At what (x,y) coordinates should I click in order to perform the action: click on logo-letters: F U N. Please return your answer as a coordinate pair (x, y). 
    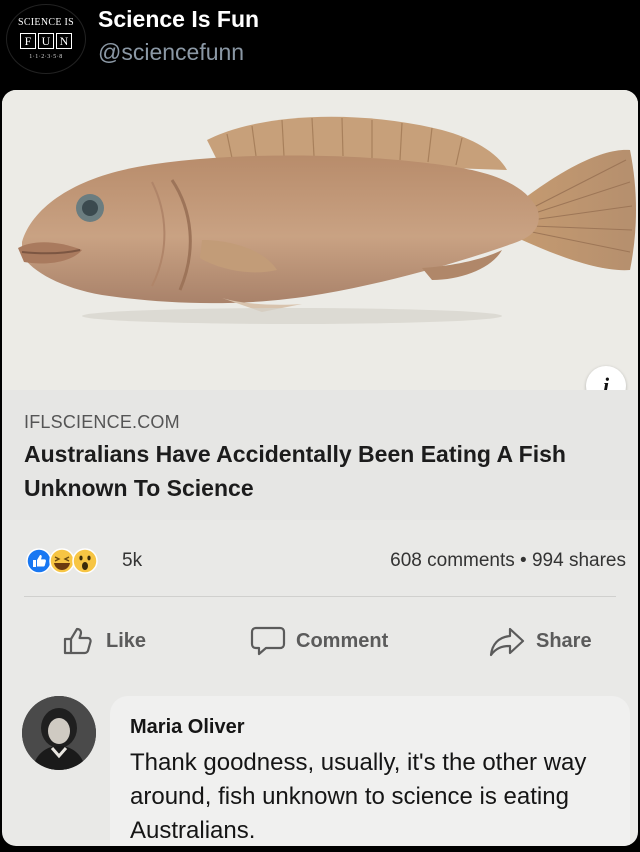
    Looking at the image, I should click on (46, 41).